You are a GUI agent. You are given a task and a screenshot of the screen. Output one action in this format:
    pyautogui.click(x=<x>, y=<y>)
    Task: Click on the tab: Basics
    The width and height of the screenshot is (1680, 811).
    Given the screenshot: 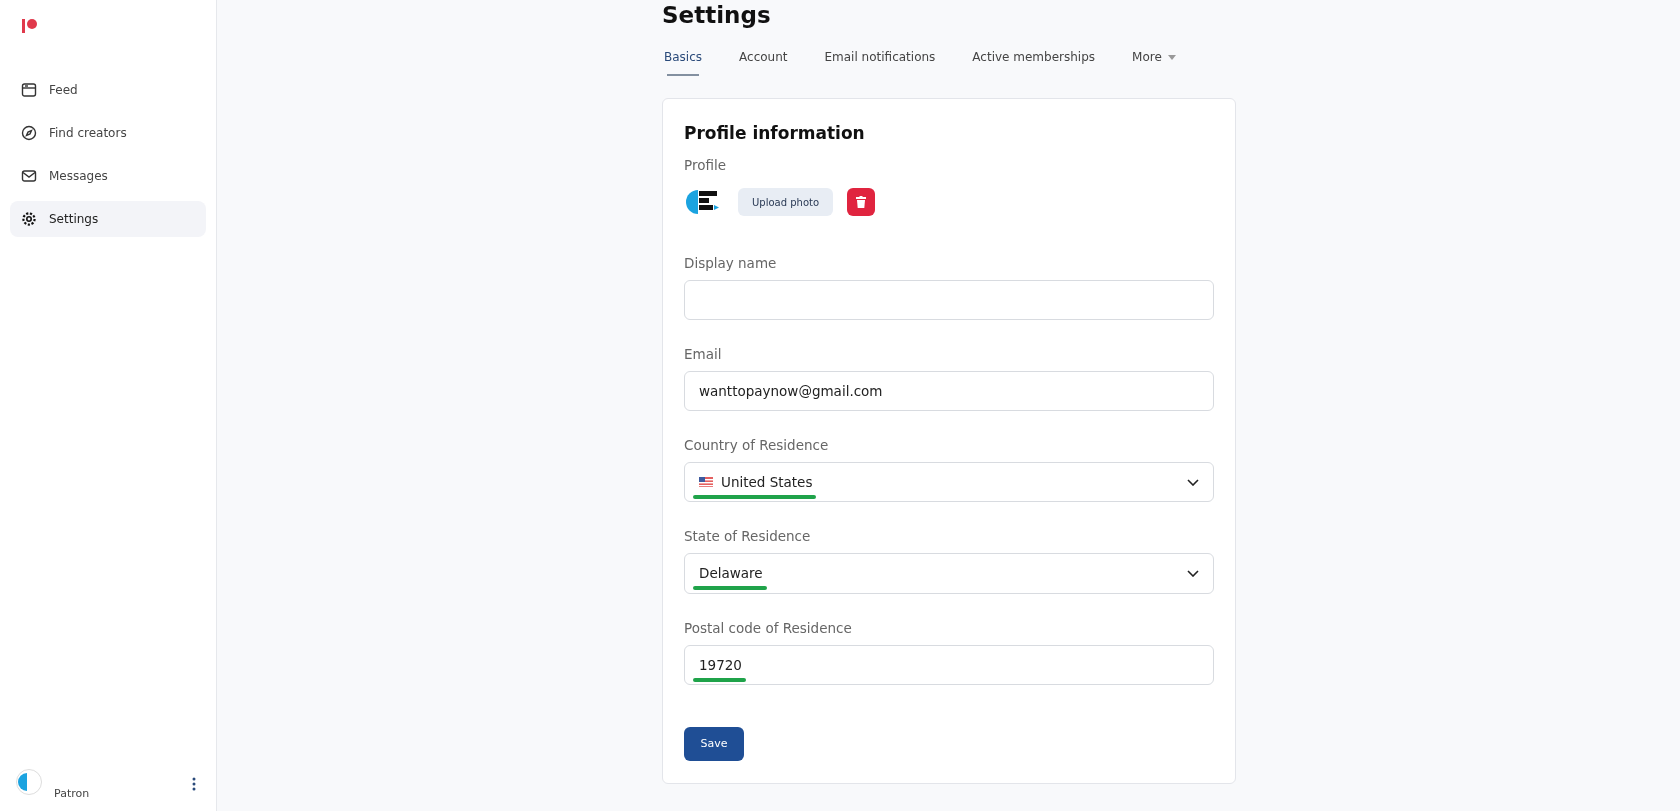 What is the action you would take?
    pyautogui.click(x=683, y=63)
    